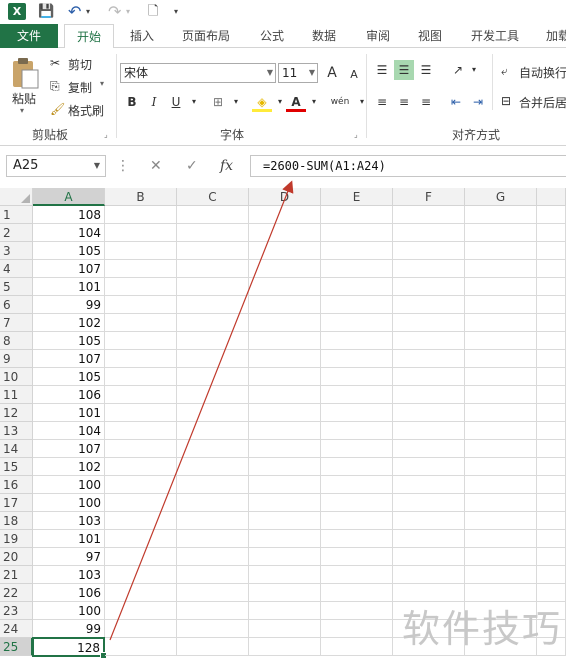  Describe the element at coordinates (357, 395) in the screenshot. I see `cell-e11` at that location.